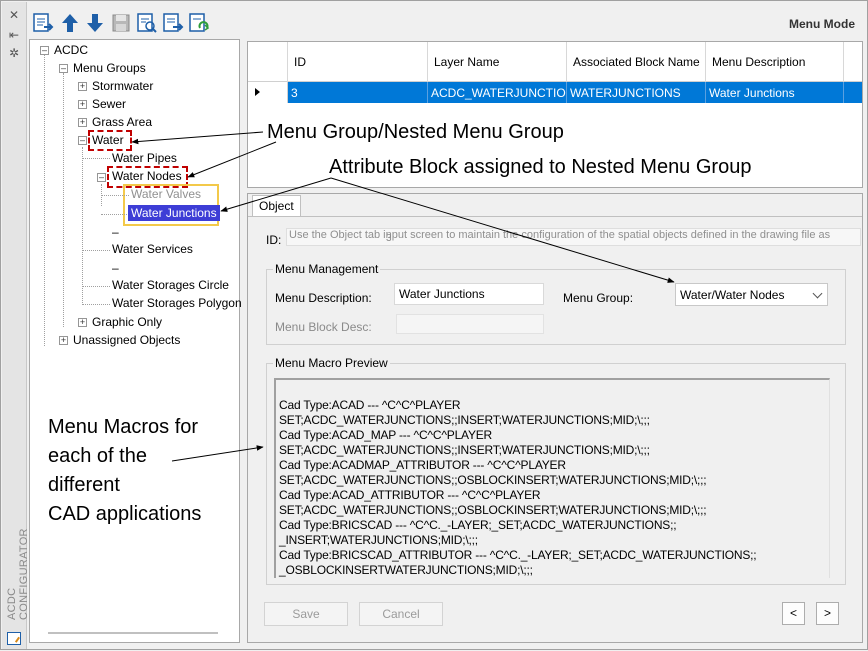 This screenshot has width=868, height=651. What do you see at coordinates (82, 86) in the screenshot?
I see `tree-expander-stormwater: +` at bounding box center [82, 86].